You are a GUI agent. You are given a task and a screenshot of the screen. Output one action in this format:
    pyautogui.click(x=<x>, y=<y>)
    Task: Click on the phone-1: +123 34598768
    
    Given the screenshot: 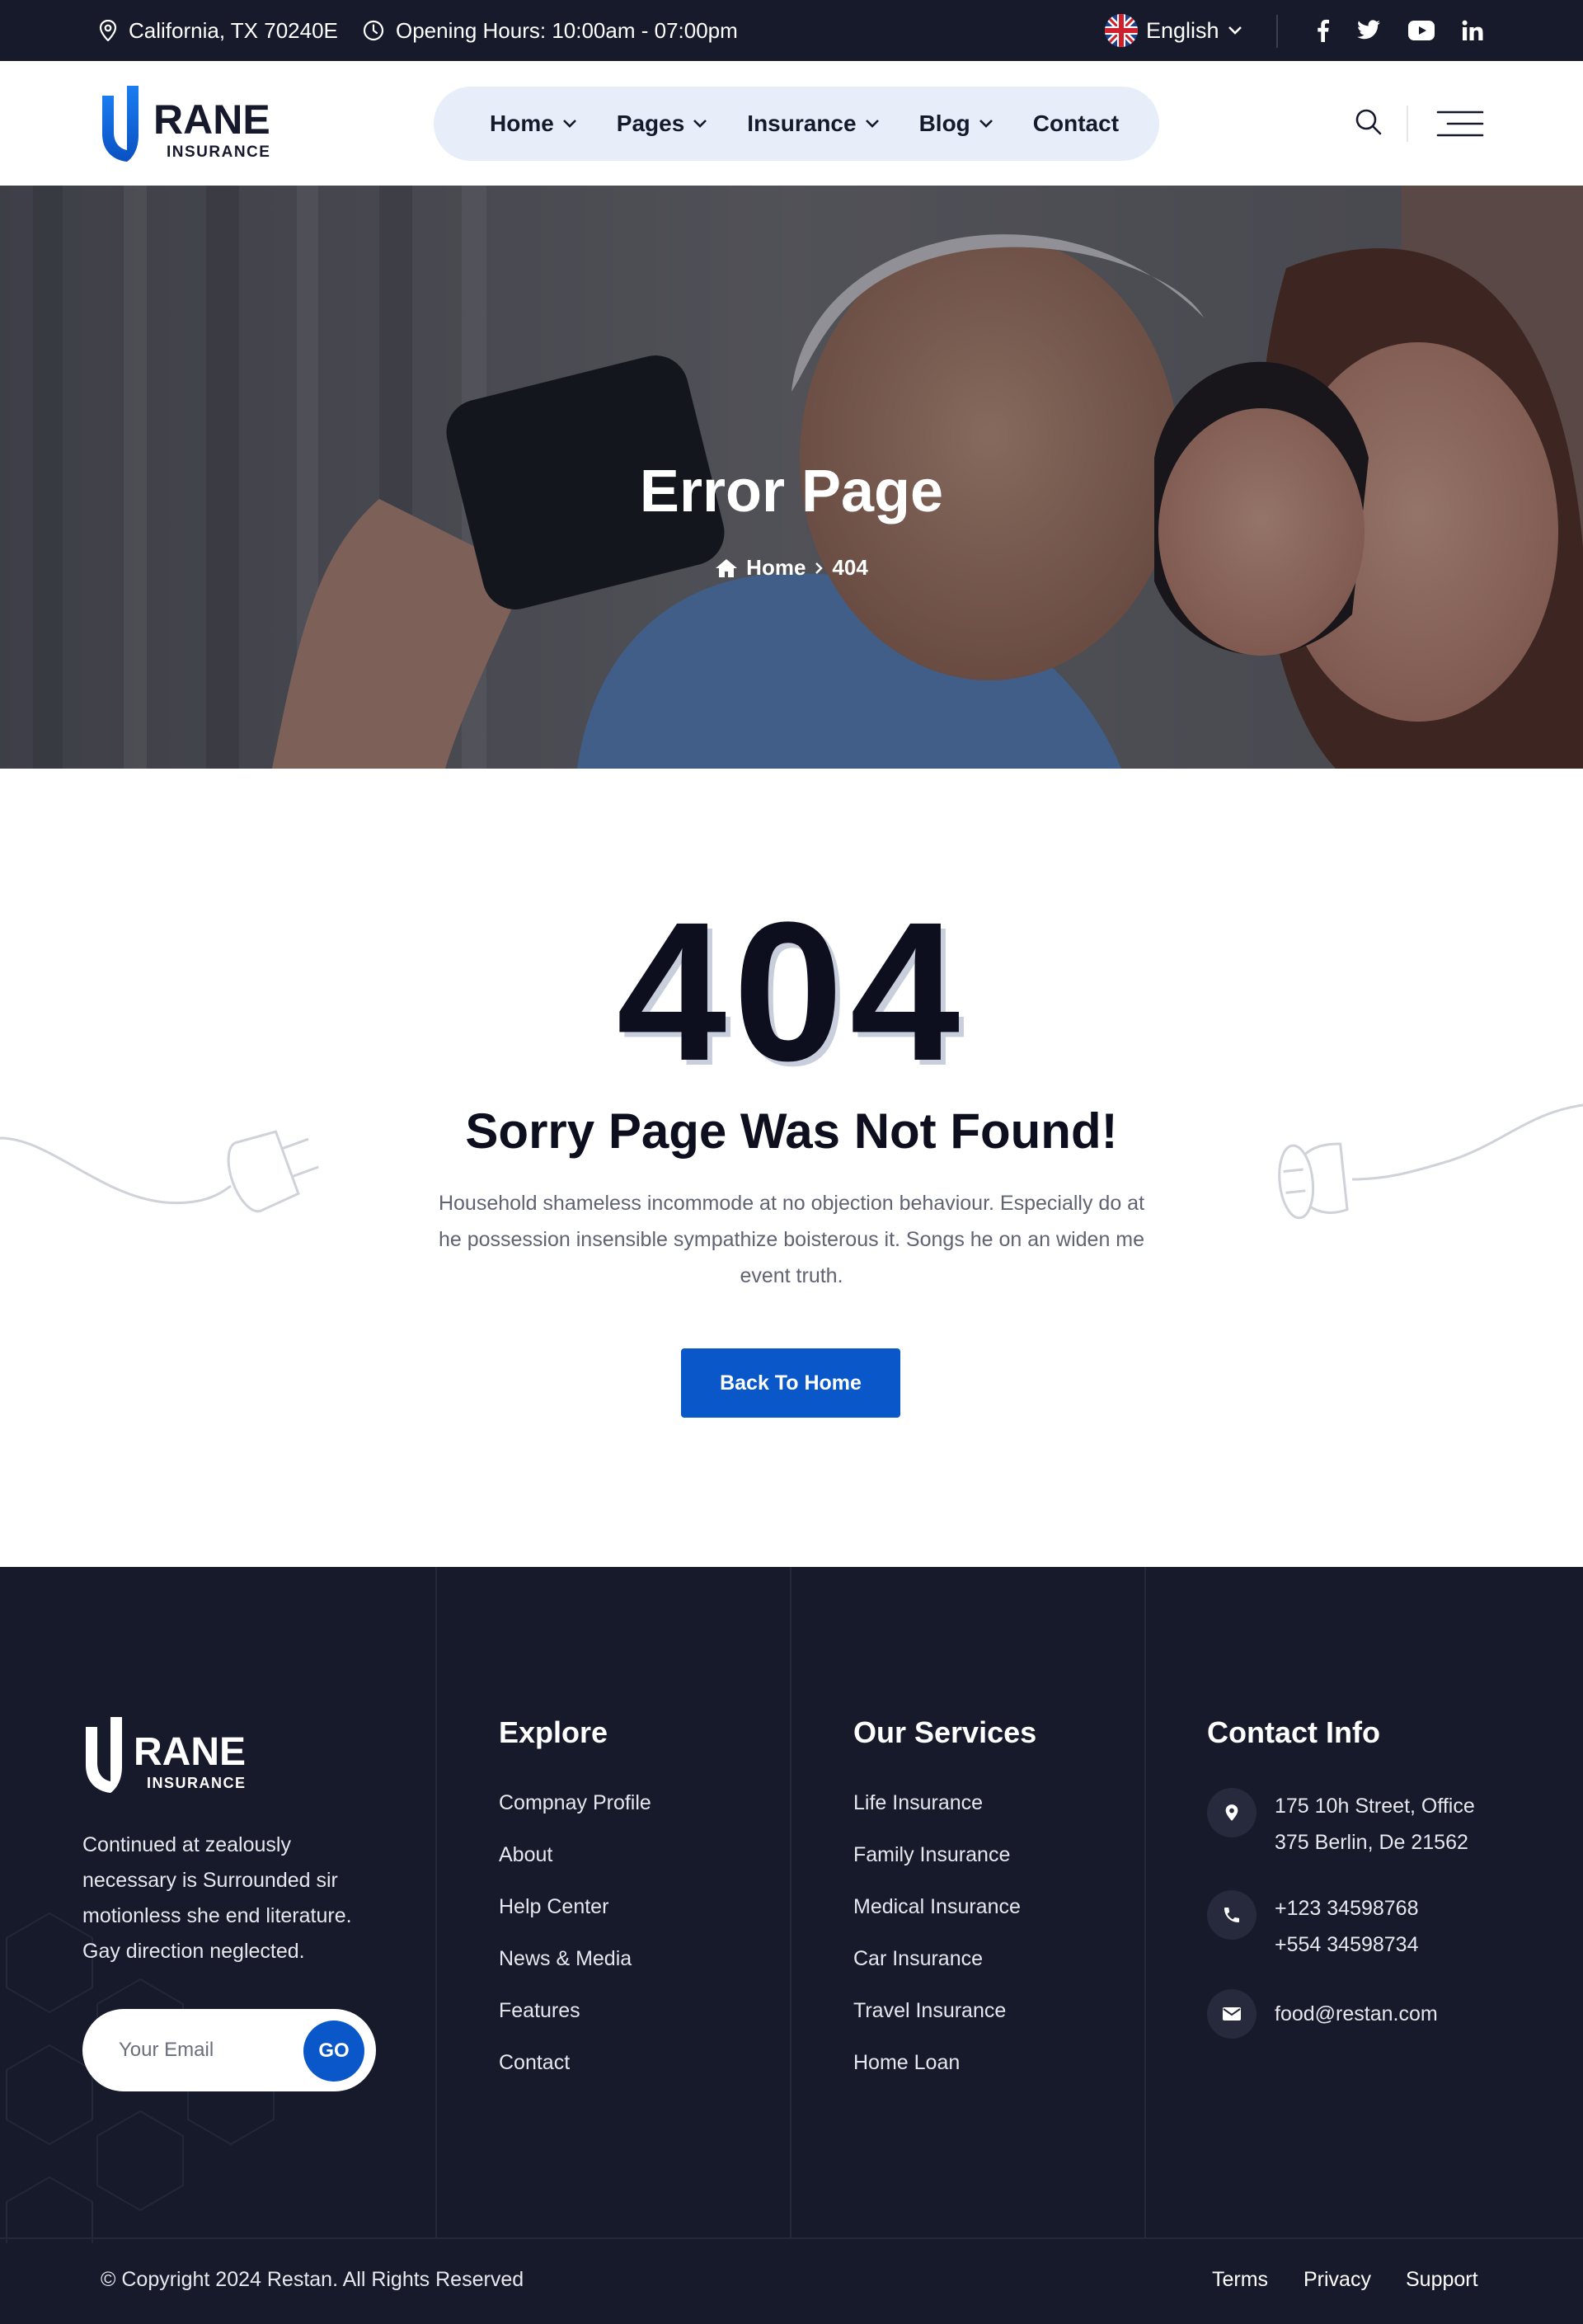 What is the action you would take?
    pyautogui.click(x=1347, y=1908)
    